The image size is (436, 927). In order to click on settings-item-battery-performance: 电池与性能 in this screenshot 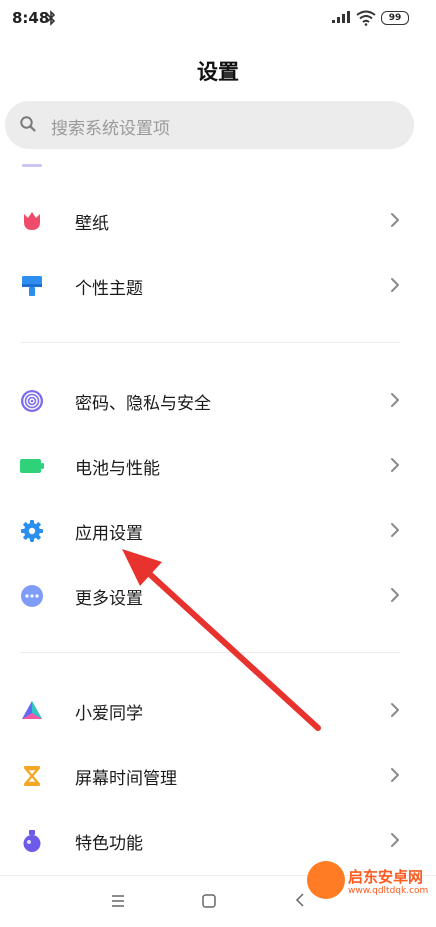, I will do `click(218, 465)`.